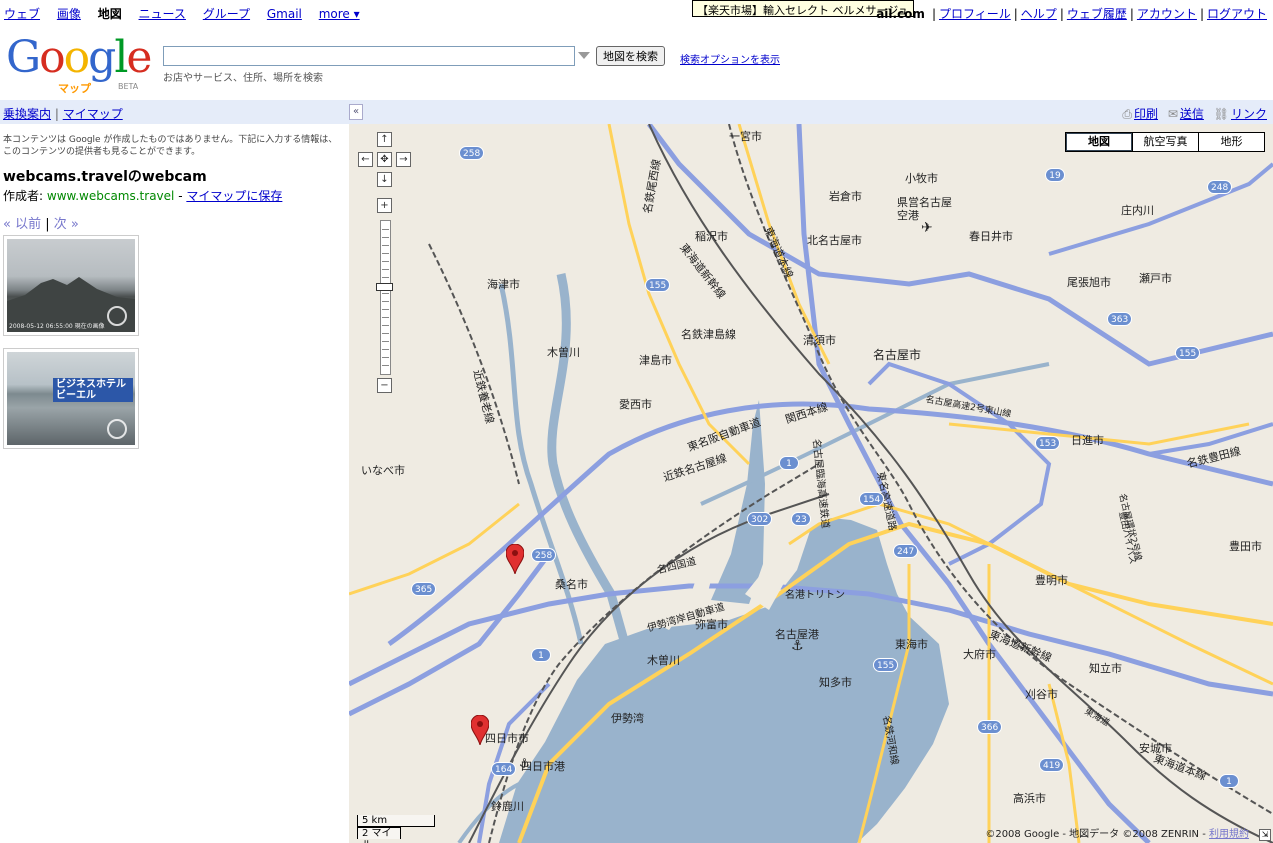 This screenshot has height=843, width=1273. I want to click on transit-link: 乗換案内, so click(27, 114).